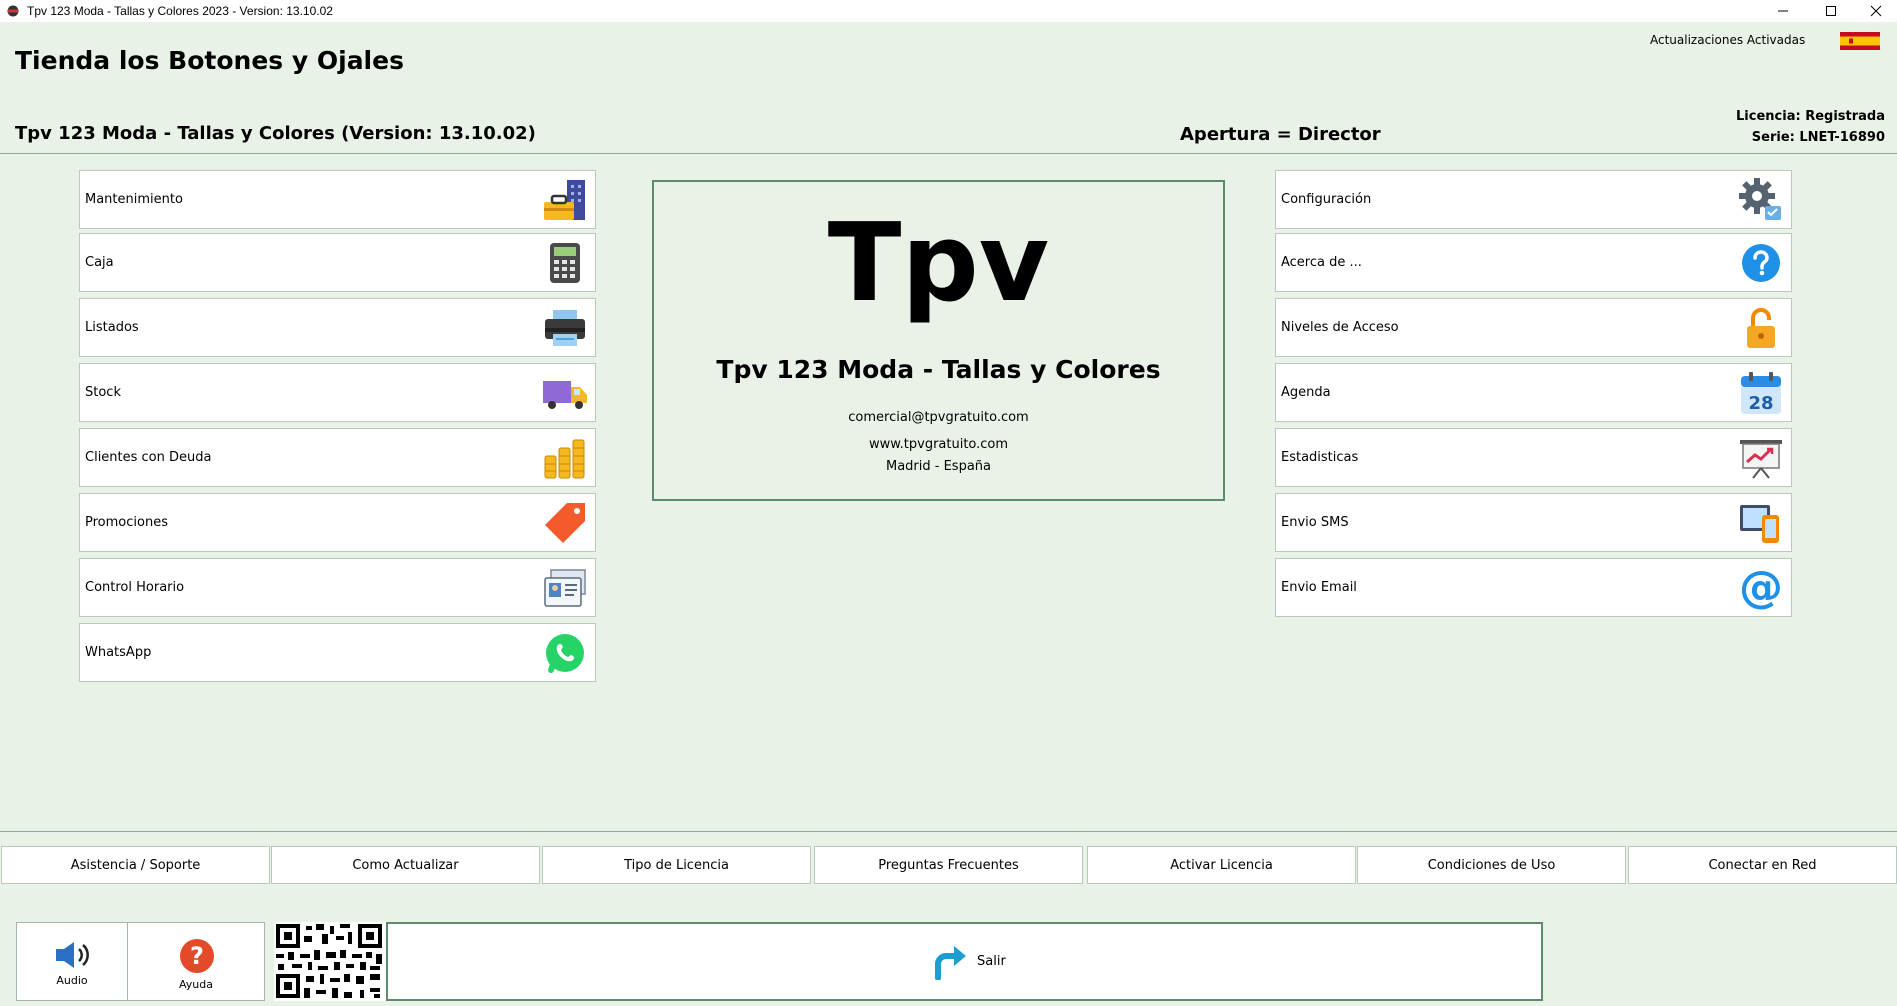  I want to click on license-status: Licencia: Registrada, so click(1810, 116).